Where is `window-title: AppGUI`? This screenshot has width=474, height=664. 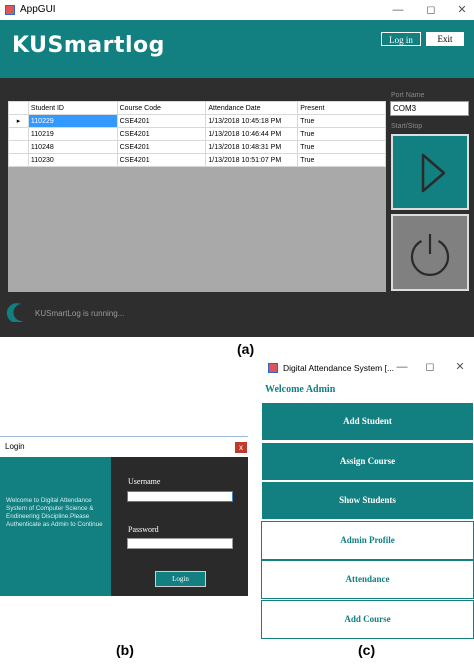
window-title: AppGUI is located at coordinates (38, 9).